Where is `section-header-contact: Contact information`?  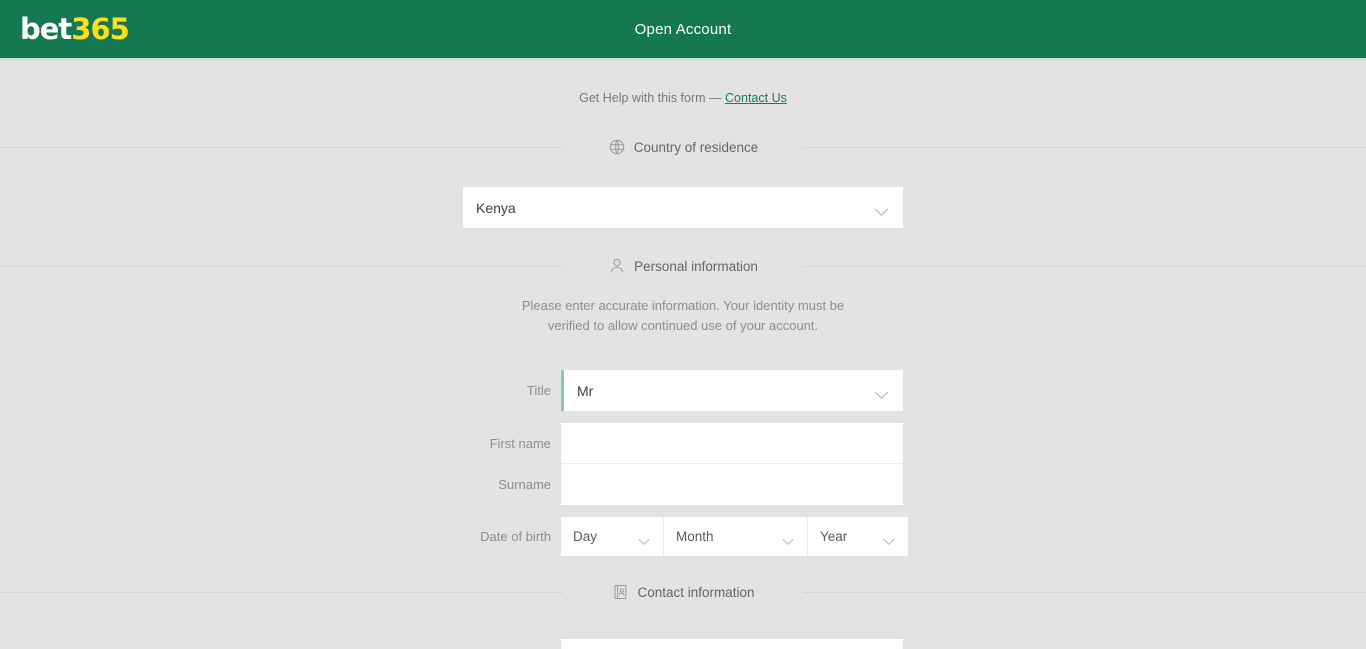 section-header-contact: Contact information is located at coordinates (683, 592).